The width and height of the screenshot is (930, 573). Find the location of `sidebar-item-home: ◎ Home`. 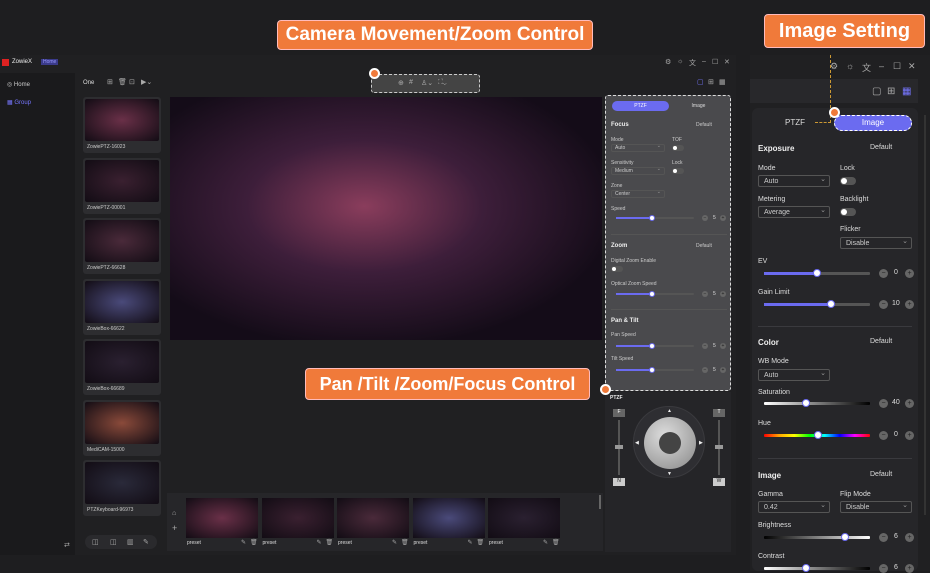

sidebar-item-home: ◎ Home is located at coordinates (18, 84).